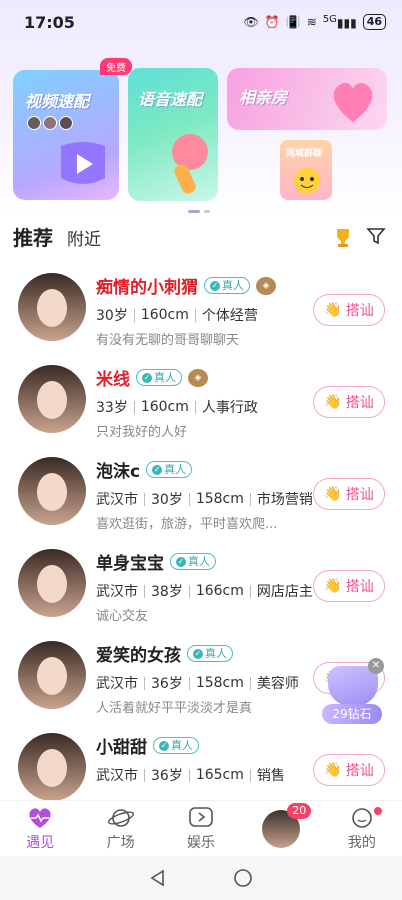 This screenshot has height=900, width=402. What do you see at coordinates (362, 817) in the screenshot?
I see `smile-bubble-icon` at bounding box center [362, 817].